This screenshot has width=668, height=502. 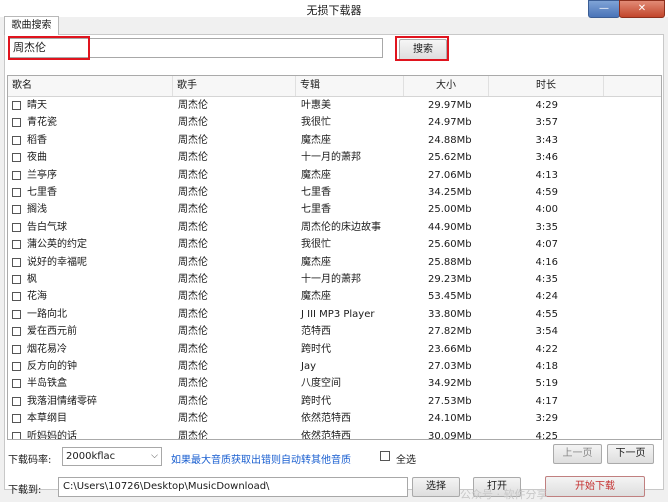 What do you see at coordinates (233, 487) in the screenshot?
I see `download-path-input: C:\Users\10726\Desktop\MusicDownload\` at bounding box center [233, 487].